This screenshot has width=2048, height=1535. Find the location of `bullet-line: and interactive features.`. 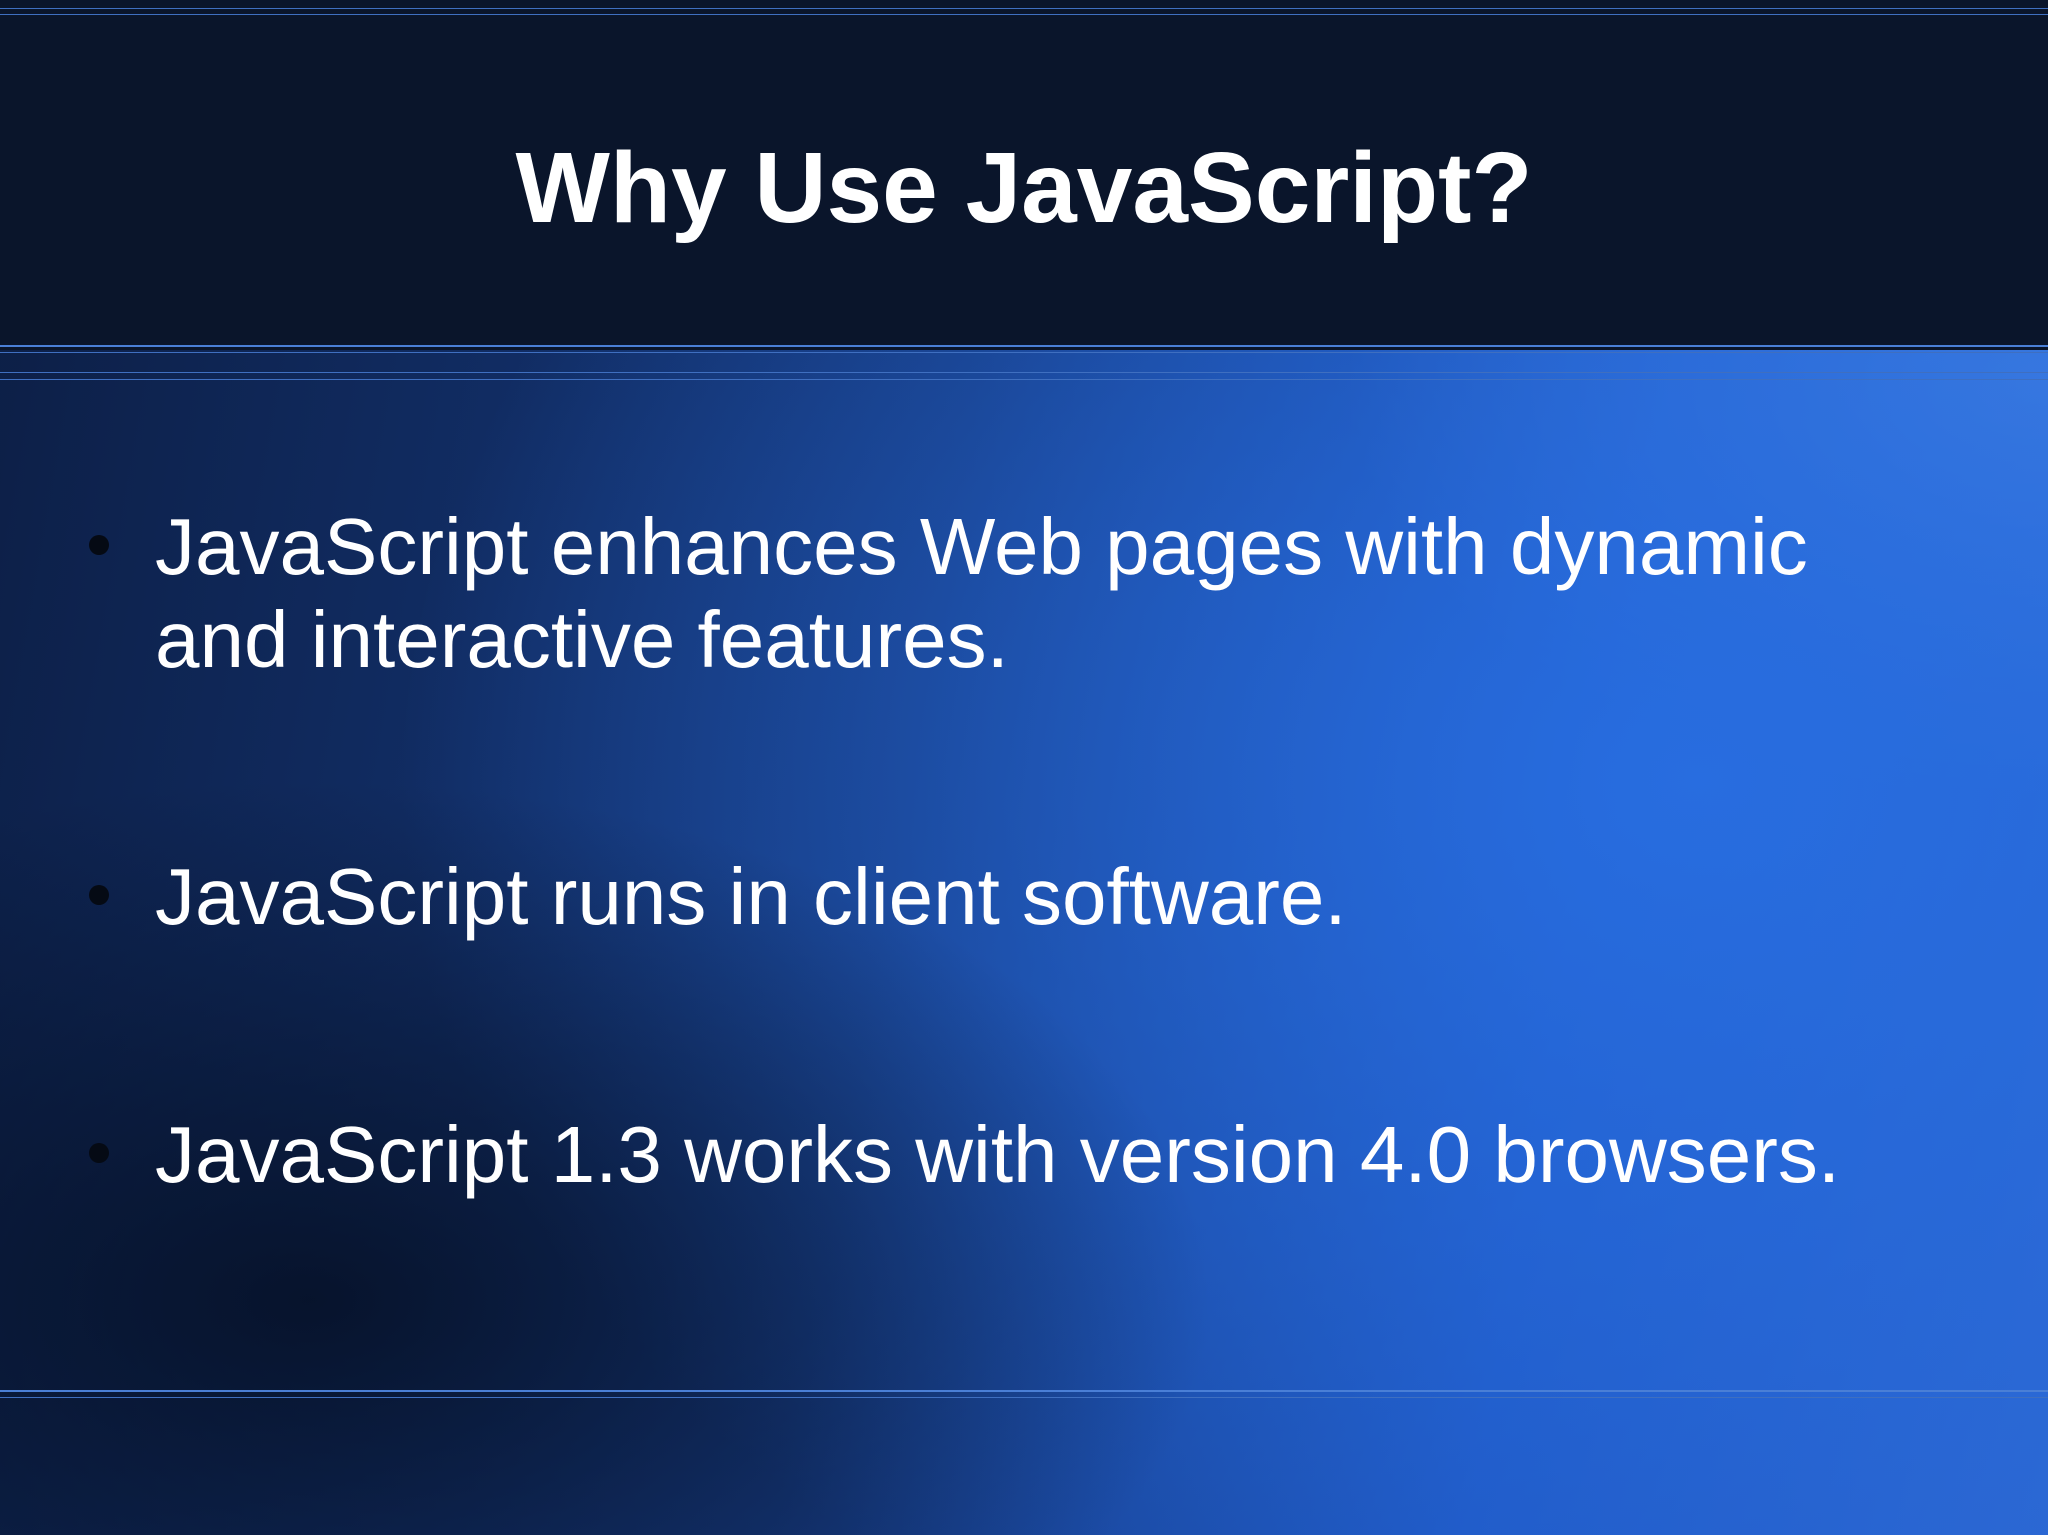

bullet-line: and interactive features. is located at coordinates (582, 639).